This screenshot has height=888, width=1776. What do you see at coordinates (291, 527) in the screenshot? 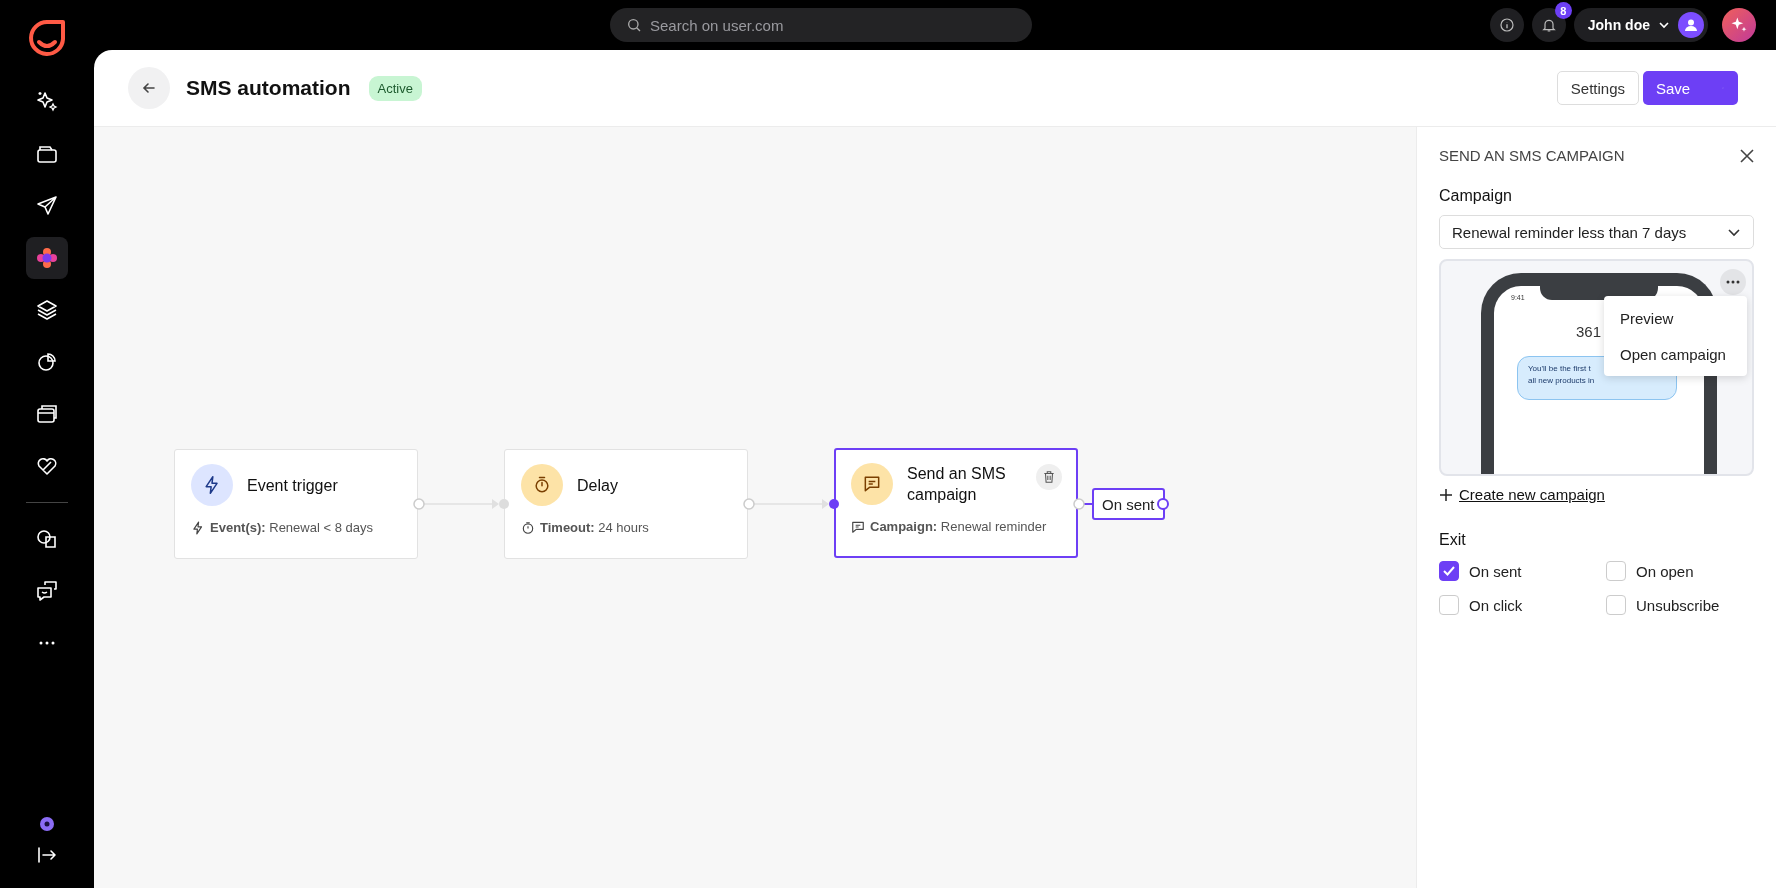
I see `node-detail: Event(s): Renewal < 8 days` at bounding box center [291, 527].